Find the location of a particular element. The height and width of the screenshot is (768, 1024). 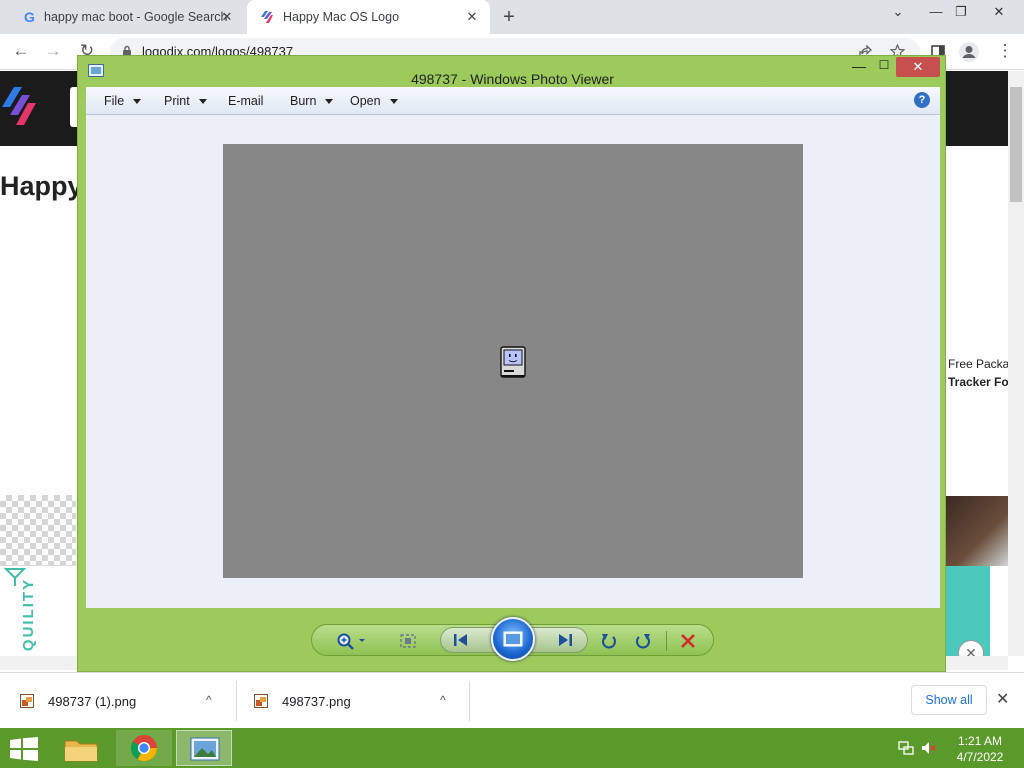

svg-text: G is located at coordinates (29, 17).